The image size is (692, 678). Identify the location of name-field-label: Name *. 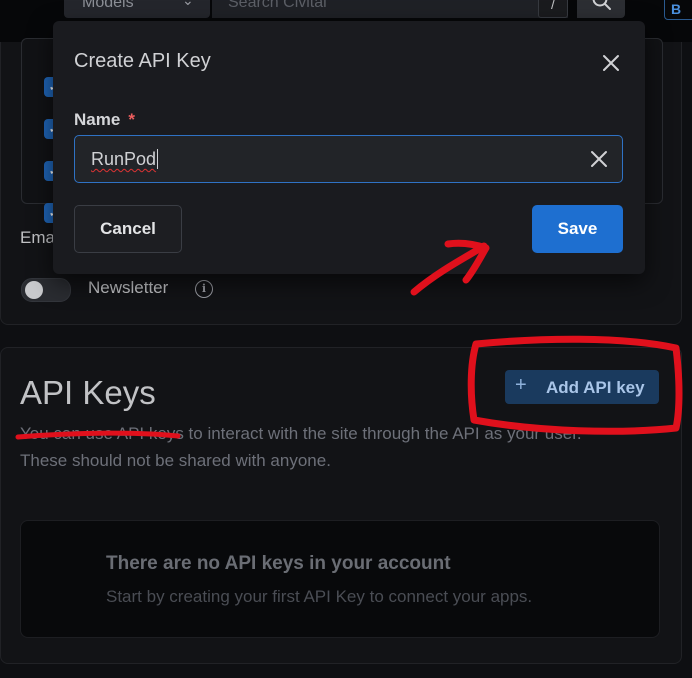
(104, 120).